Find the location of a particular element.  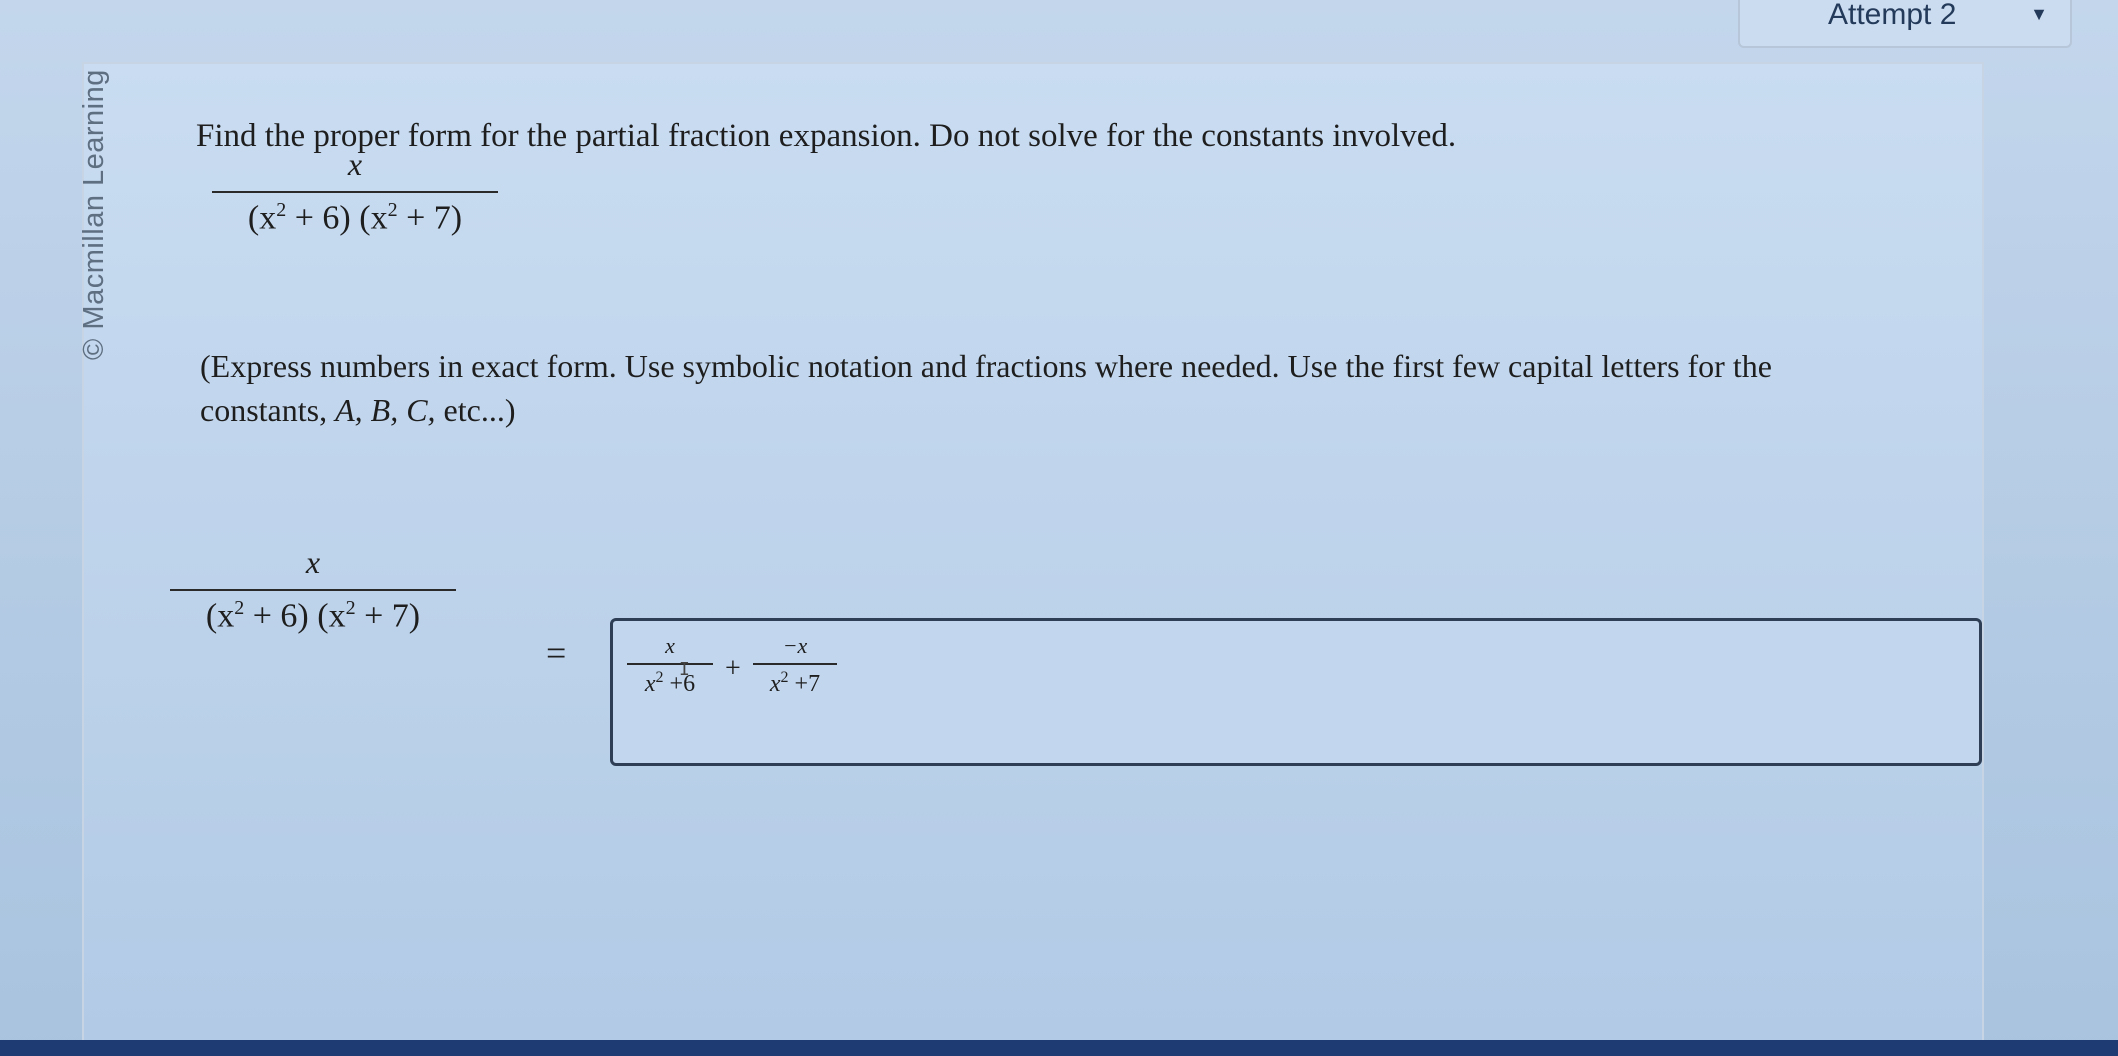

lhs-fraction-bar is located at coordinates (313, 590).